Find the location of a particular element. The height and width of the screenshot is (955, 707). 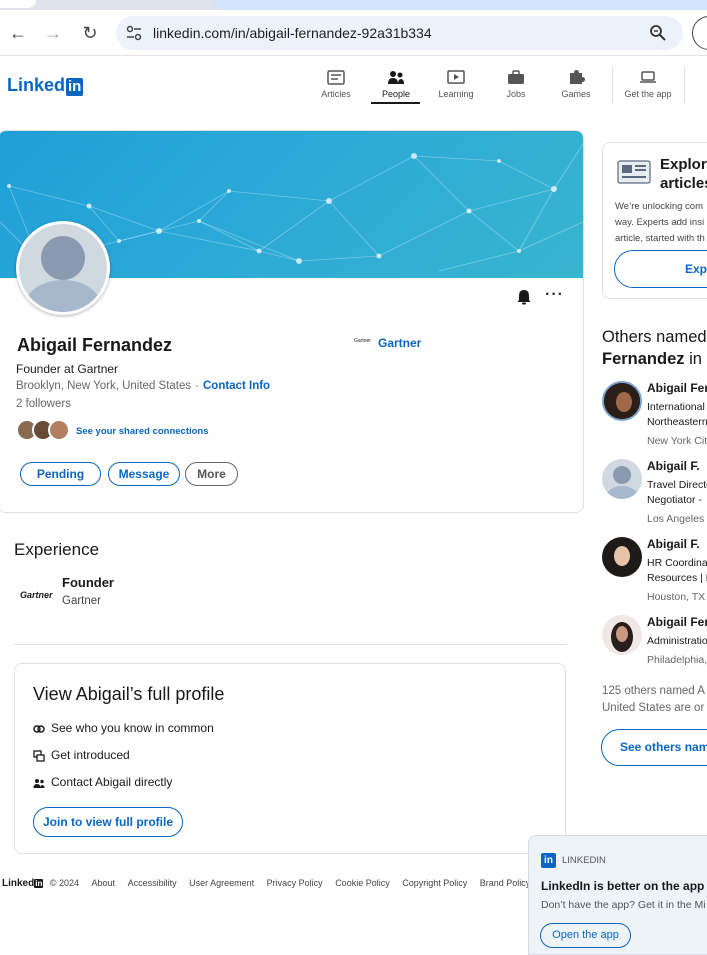

footer-logo-in: in is located at coordinates (39, 883).